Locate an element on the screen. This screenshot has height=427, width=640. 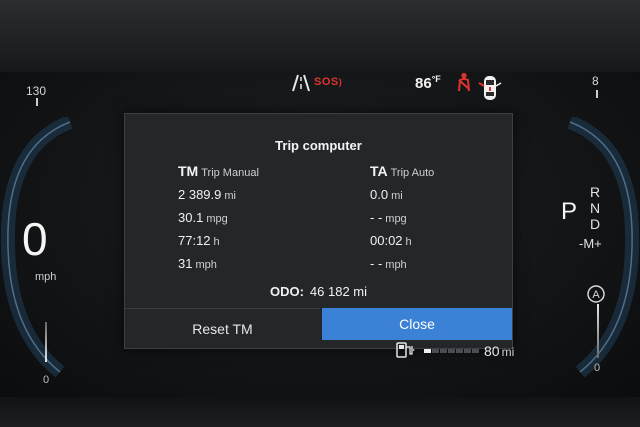
odometer-value: 46 182 mi is located at coordinates (338, 291).